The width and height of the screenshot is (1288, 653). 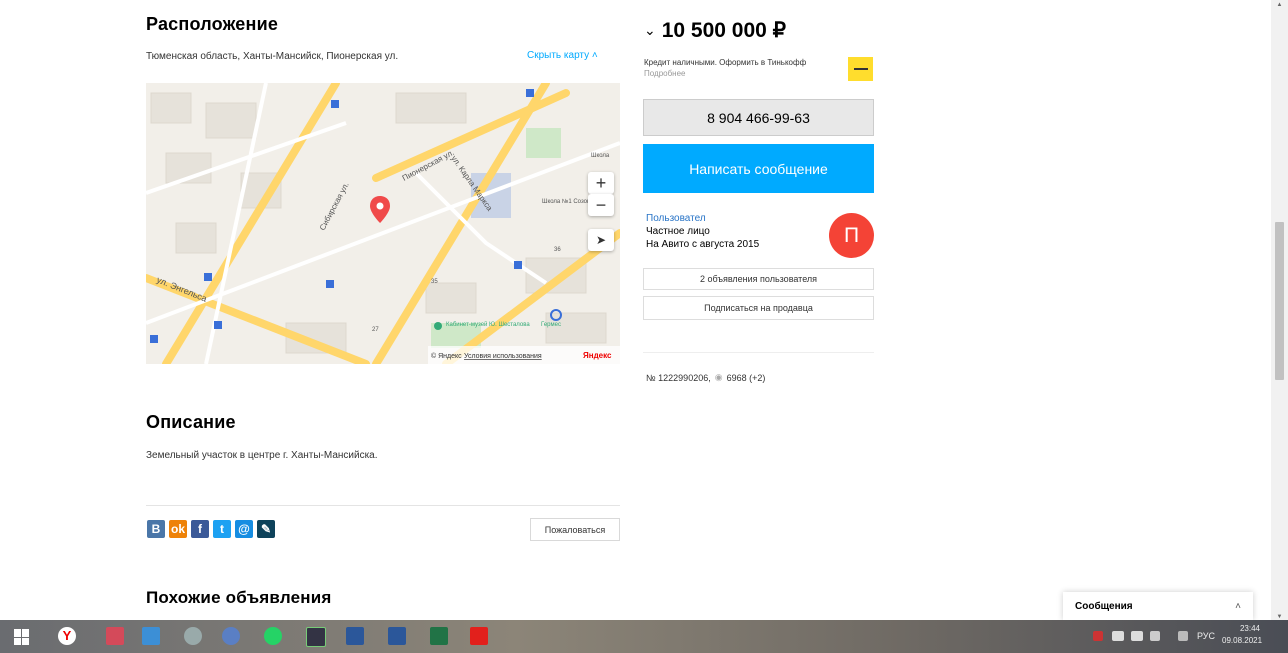 I want to click on yandex-logo: Яндекс, so click(x=597, y=355).